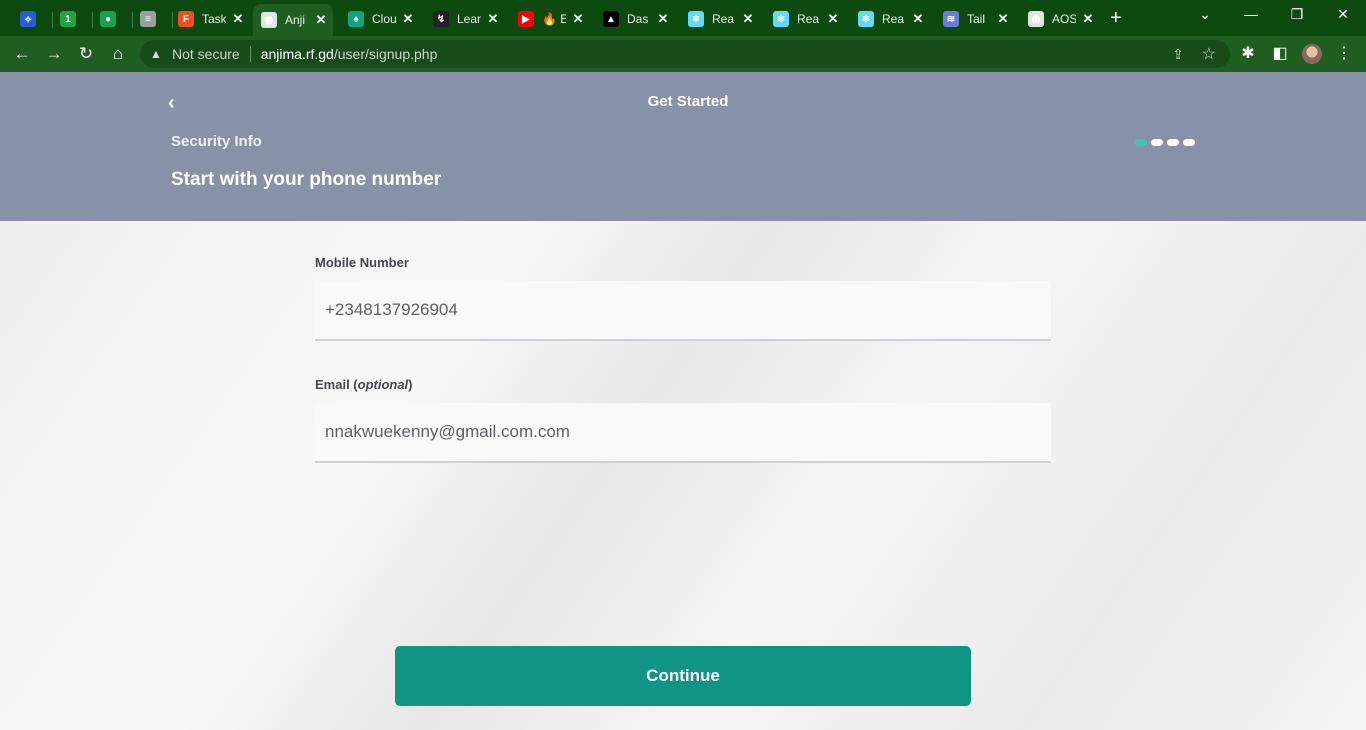  What do you see at coordinates (1205, 14) in the screenshot?
I see `tab-search-chevron-icon: ⌄` at bounding box center [1205, 14].